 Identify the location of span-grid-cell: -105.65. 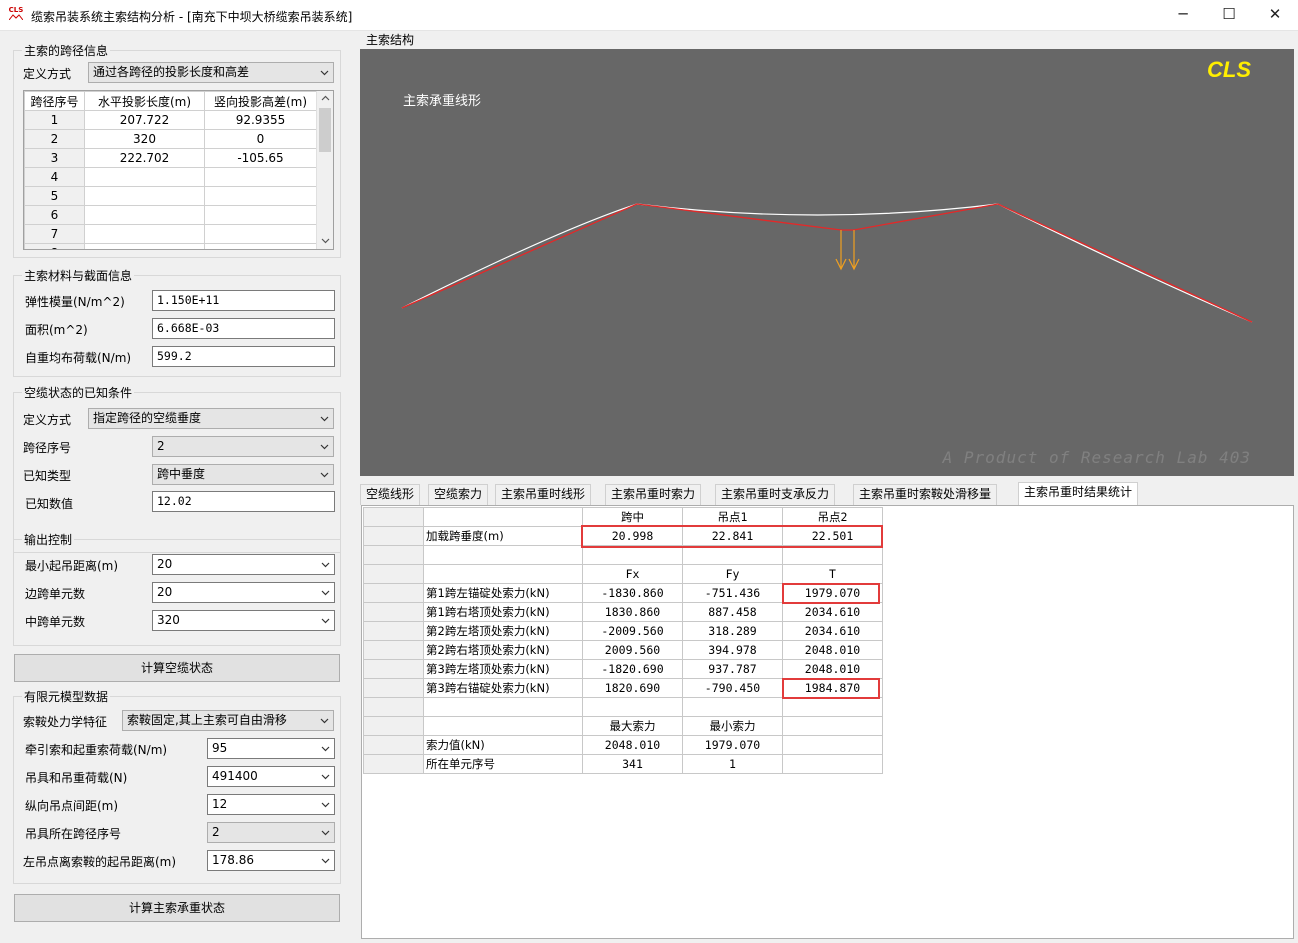
(260, 158).